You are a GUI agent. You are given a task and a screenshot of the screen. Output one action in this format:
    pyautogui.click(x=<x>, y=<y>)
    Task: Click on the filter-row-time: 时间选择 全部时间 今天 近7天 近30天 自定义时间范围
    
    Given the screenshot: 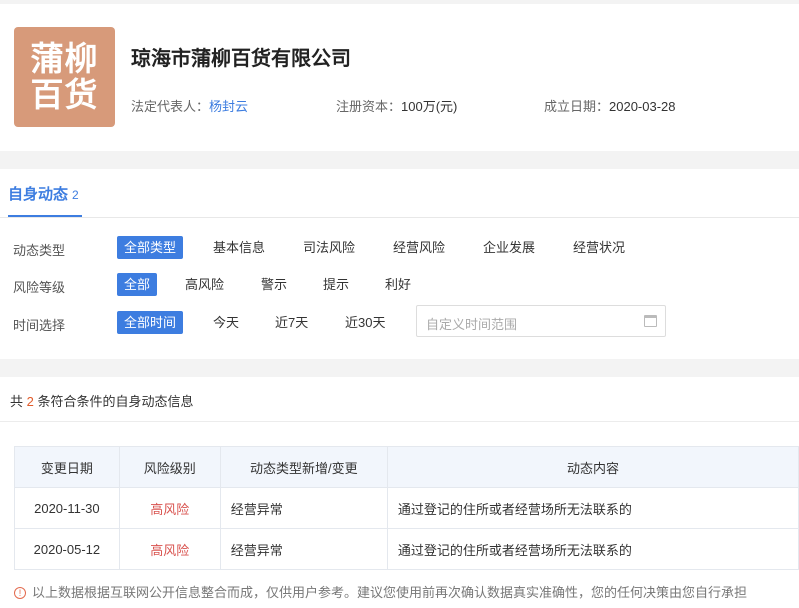 What is the action you would take?
    pyautogui.click(x=399, y=321)
    